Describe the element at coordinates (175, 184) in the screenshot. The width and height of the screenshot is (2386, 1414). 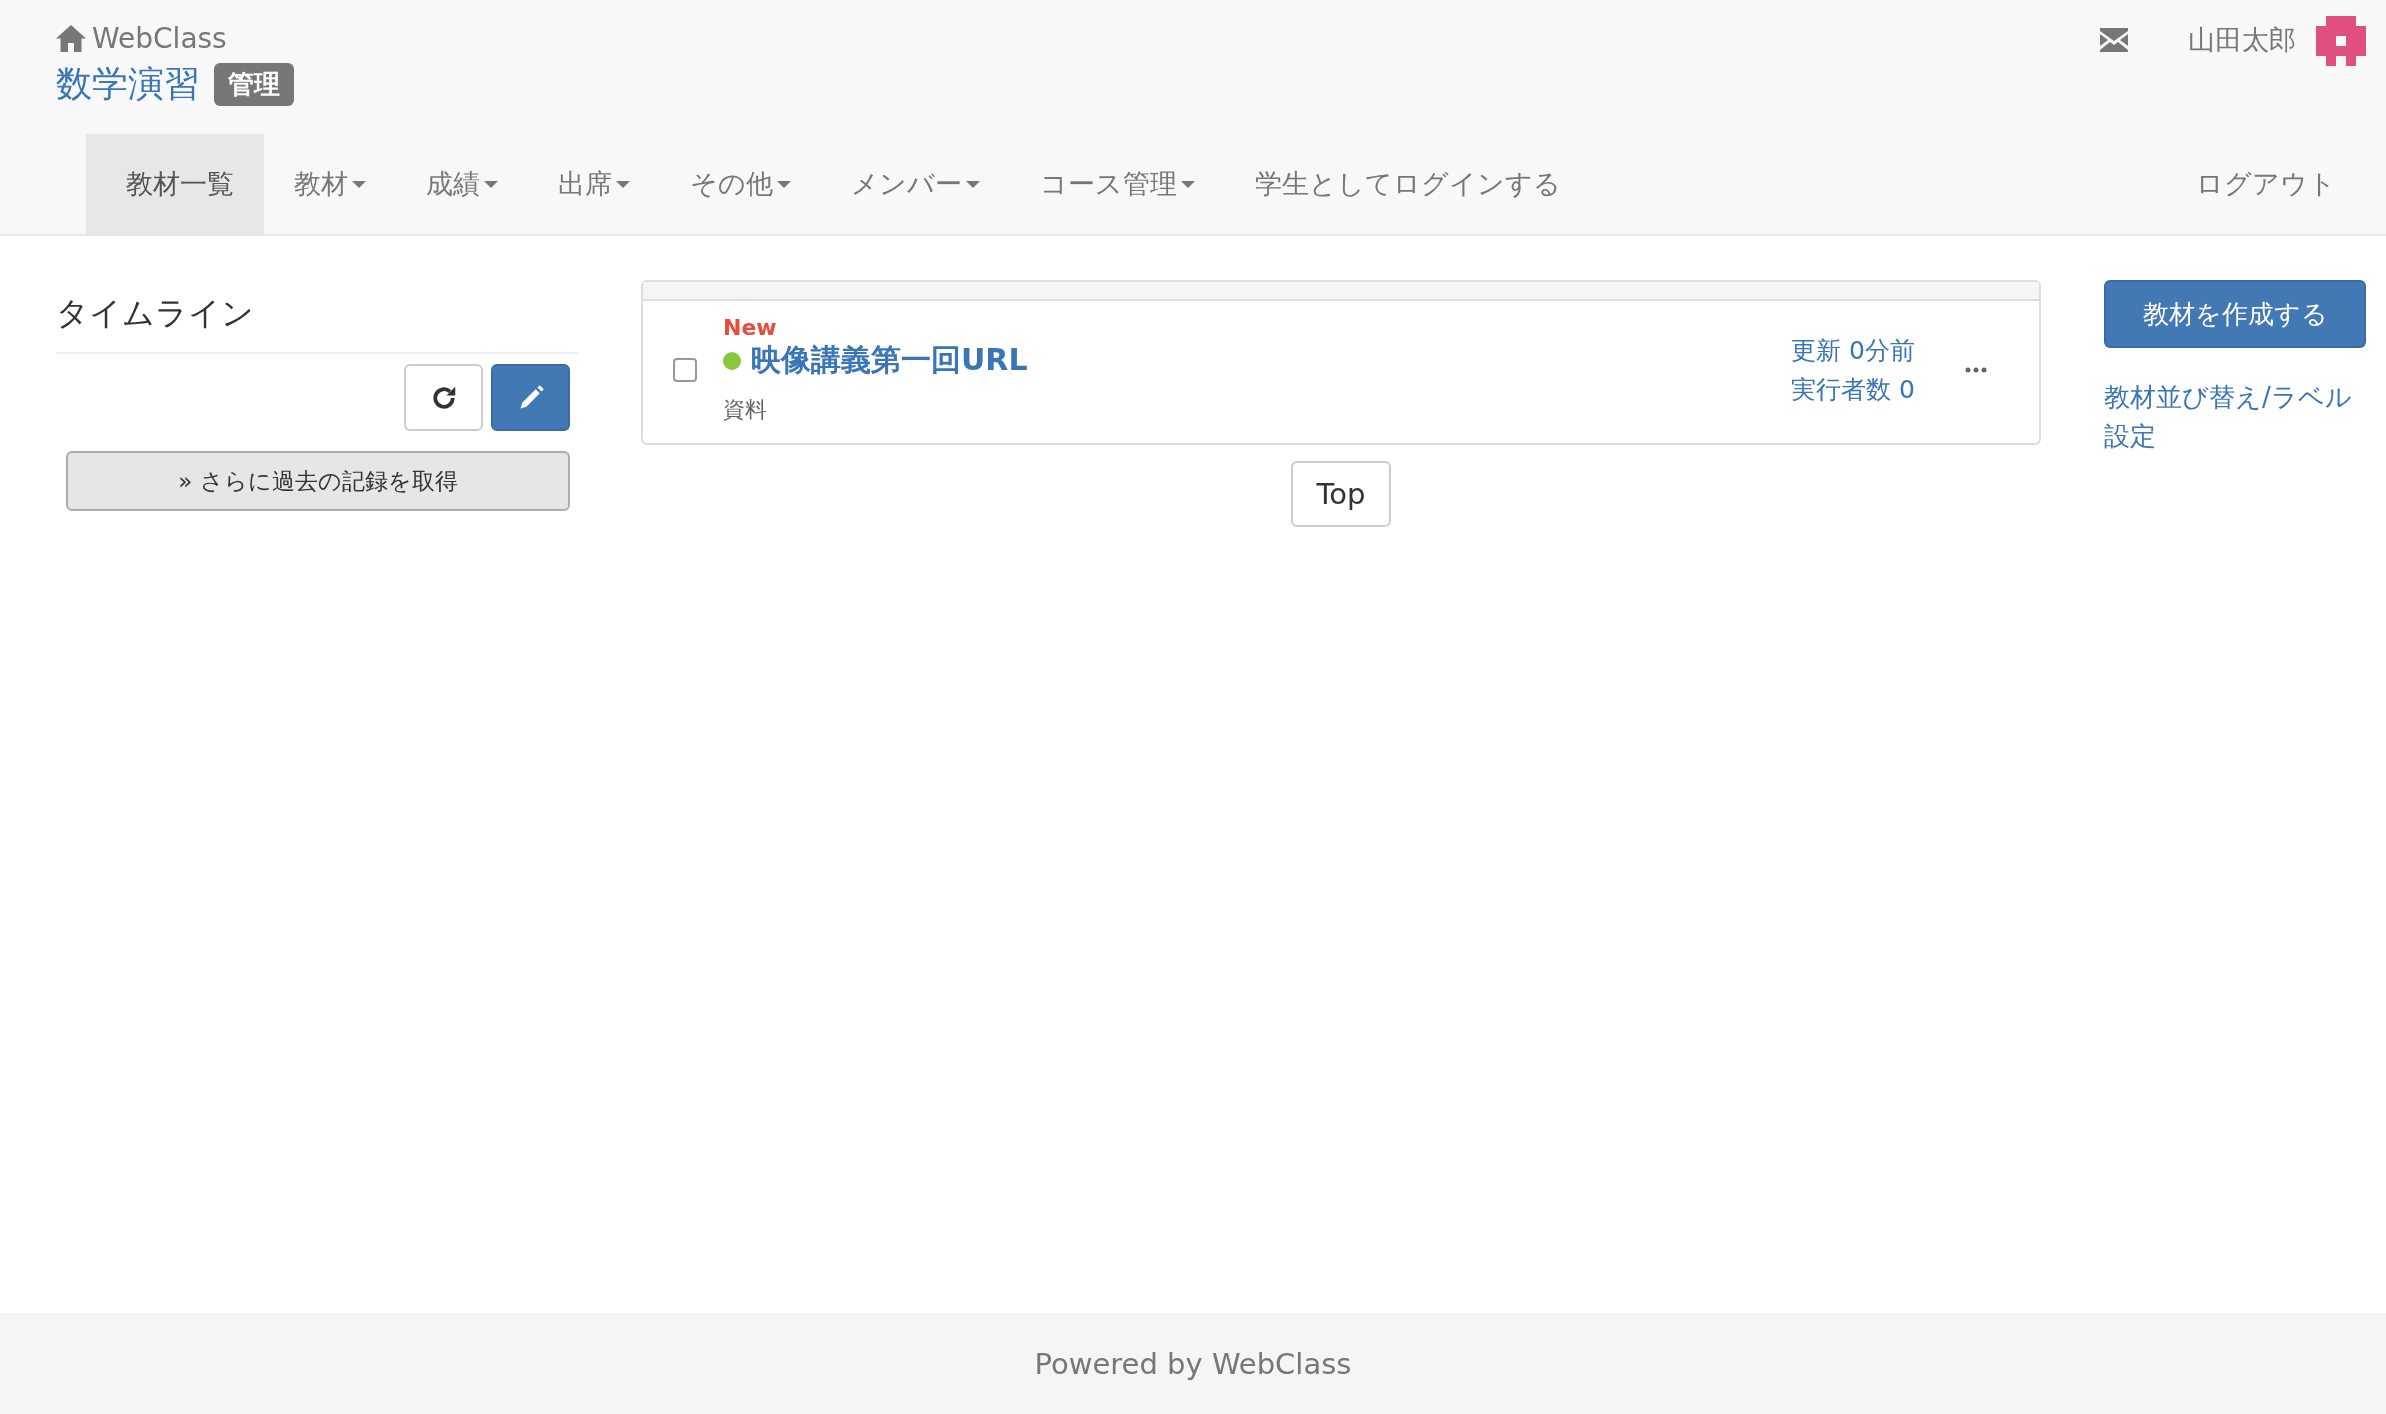
I see `nav-tab: 教材一覧` at that location.